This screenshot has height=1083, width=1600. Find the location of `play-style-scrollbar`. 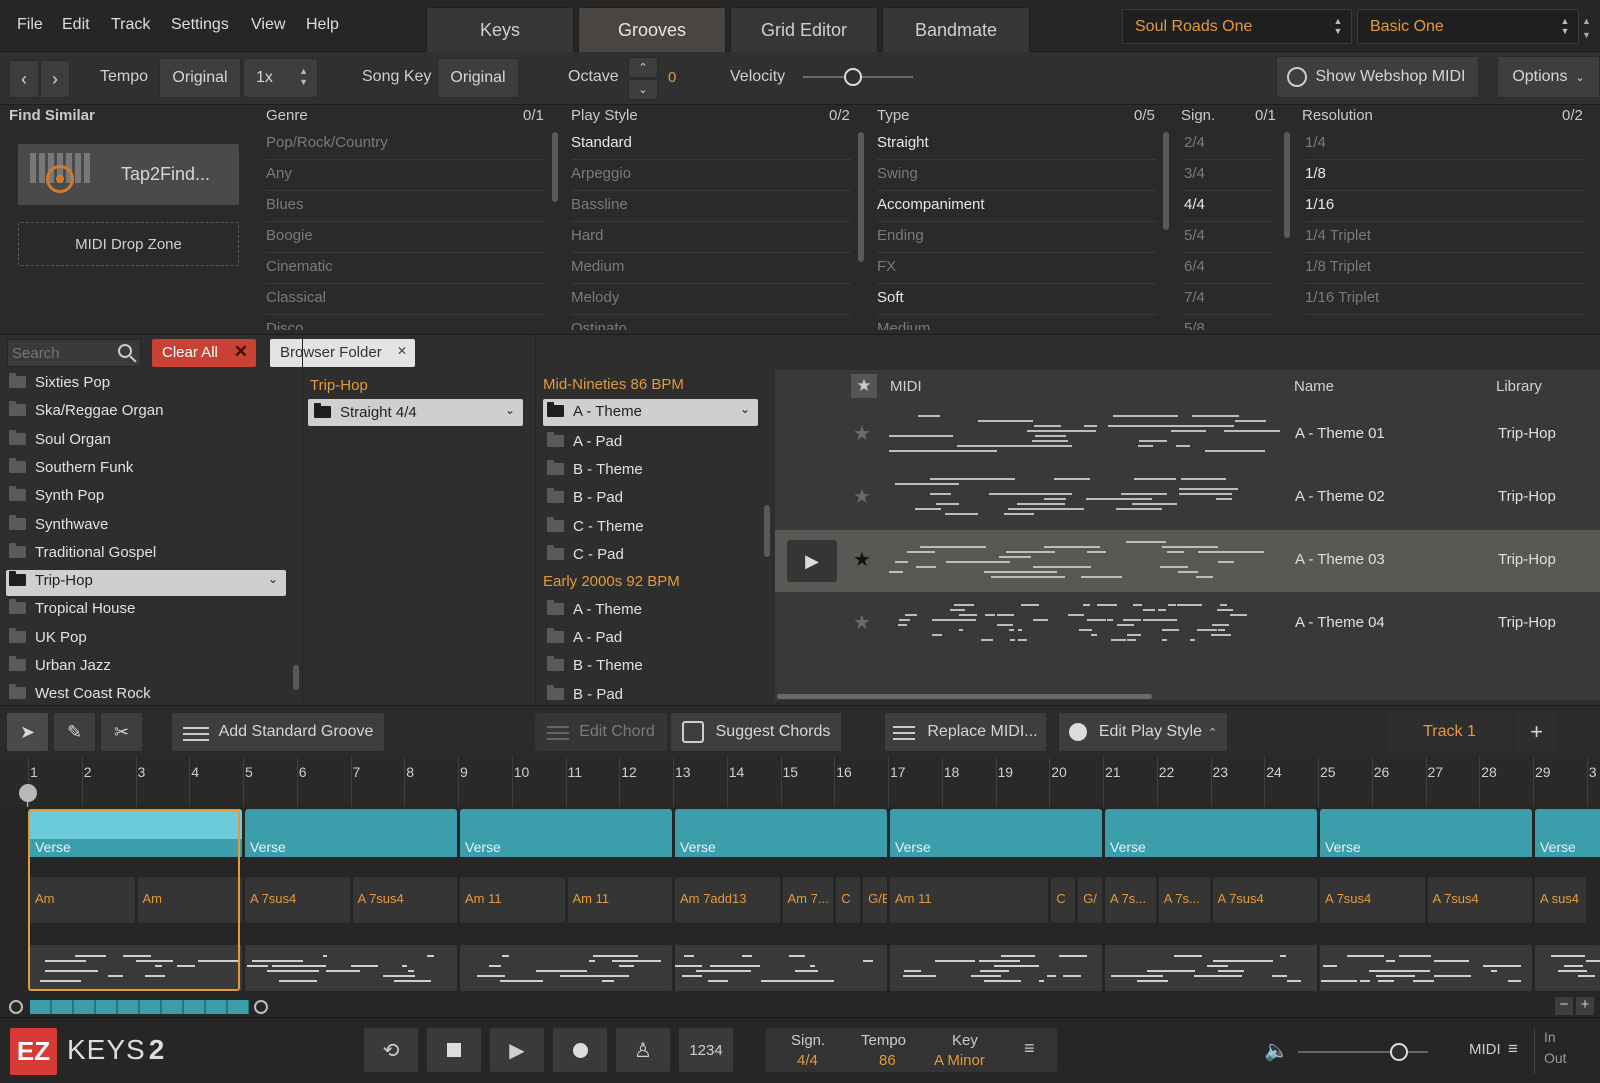

play-style-scrollbar is located at coordinates (861, 197).